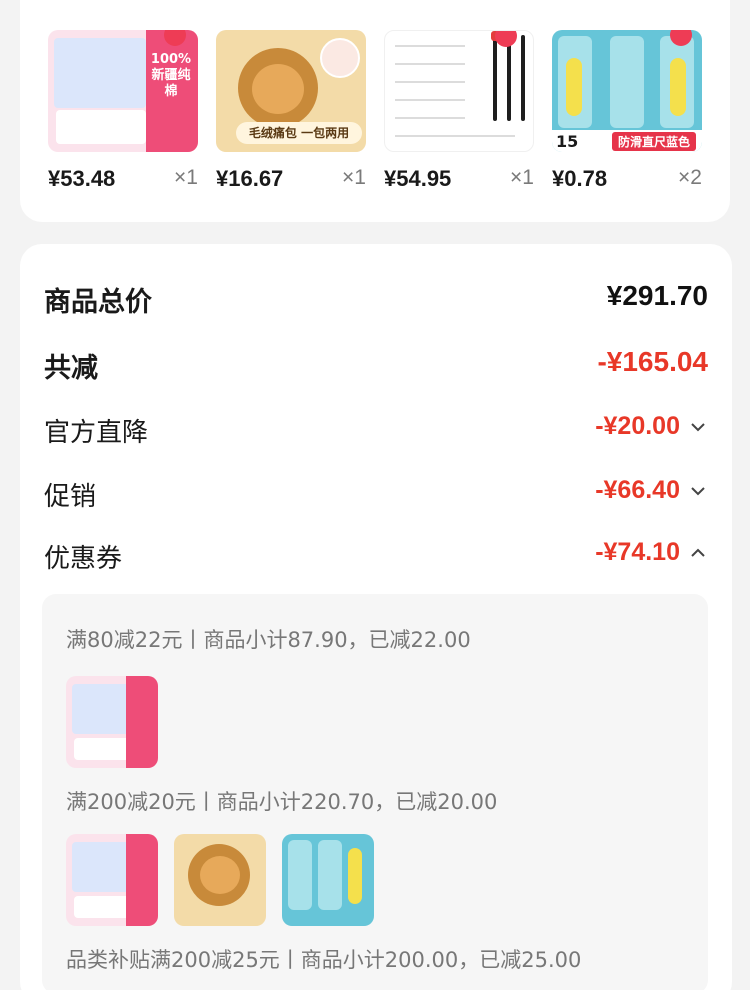  What do you see at coordinates (268, 640) in the screenshot?
I see `coupon-line: 满80减22元丨商品小计87.90，已减22.00` at bounding box center [268, 640].